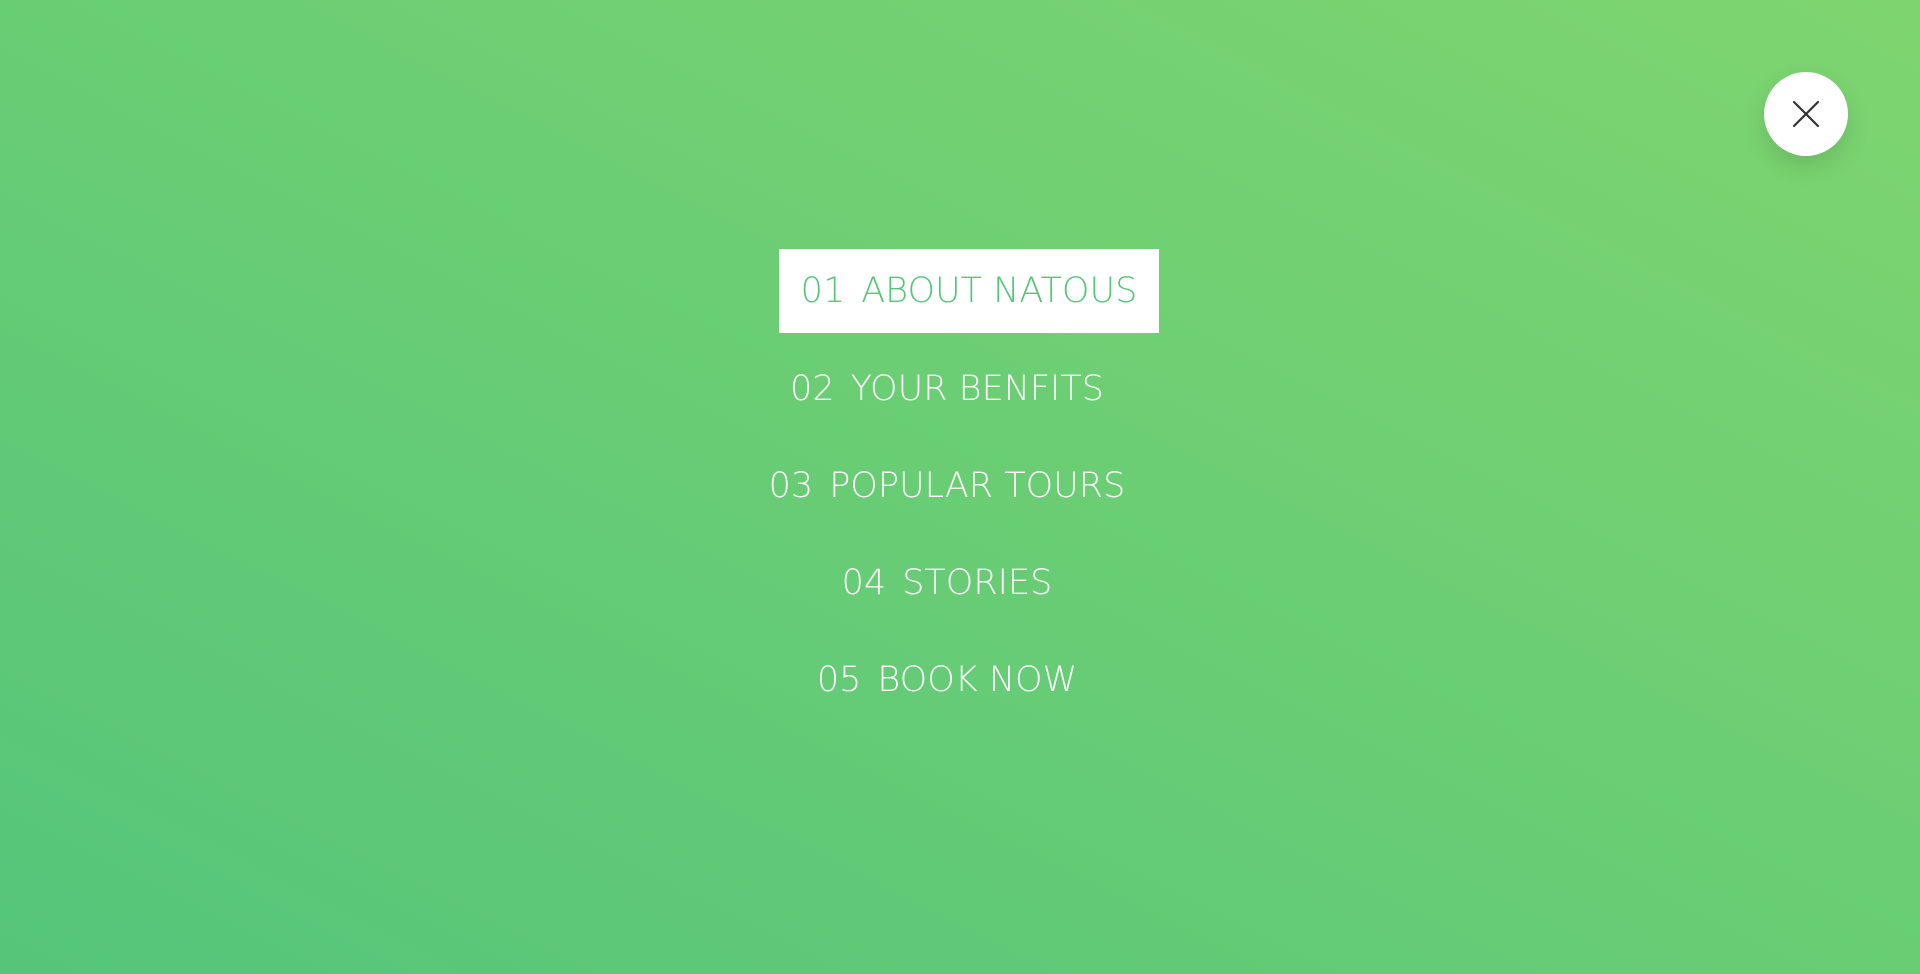  I want to click on nav-item-book: 05 BOOK NOW, so click(960, 680).